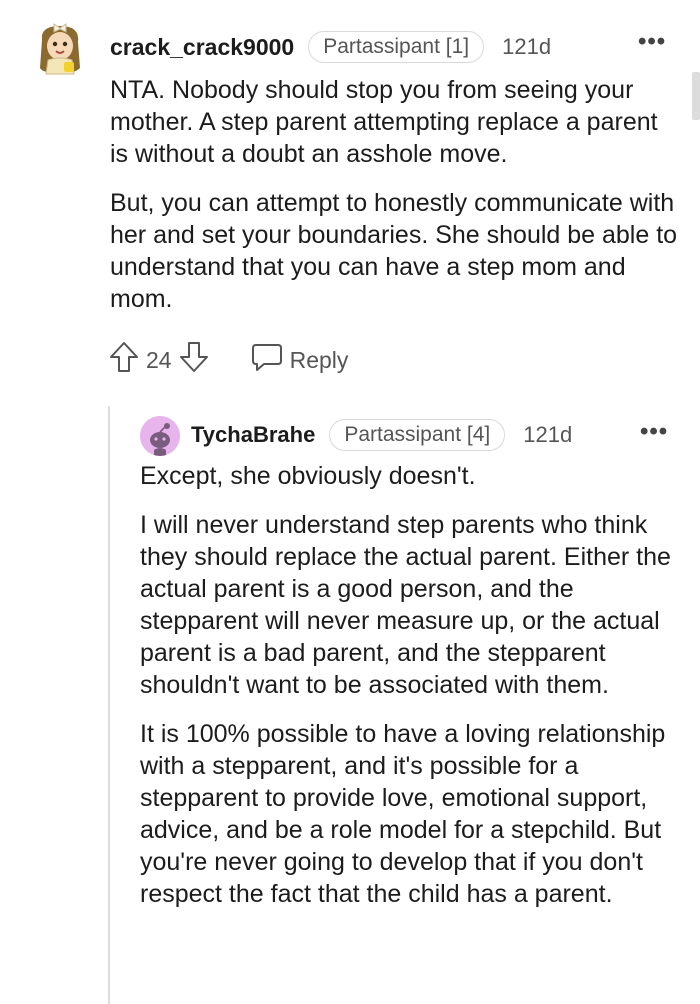 The width and height of the screenshot is (700, 1004). I want to click on user-flair: Partassipant [4], so click(417, 435).